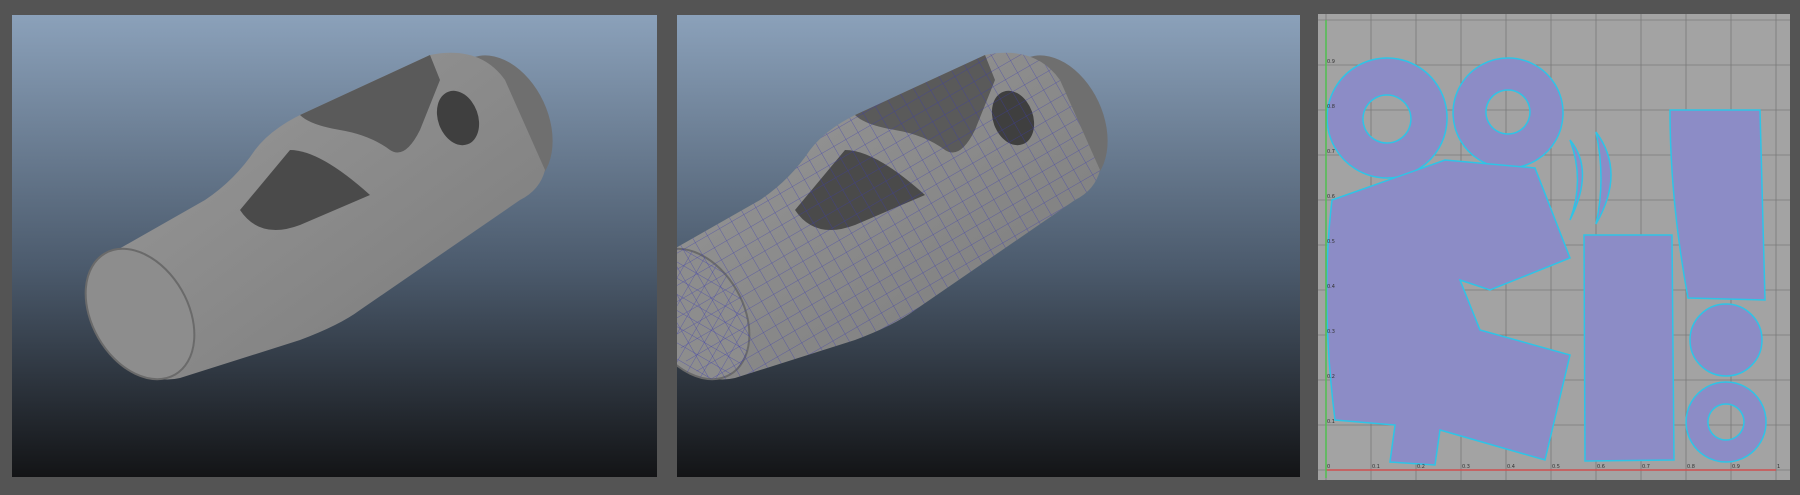  I want to click on v-tick-label: 0.4, so click(1331, 287).